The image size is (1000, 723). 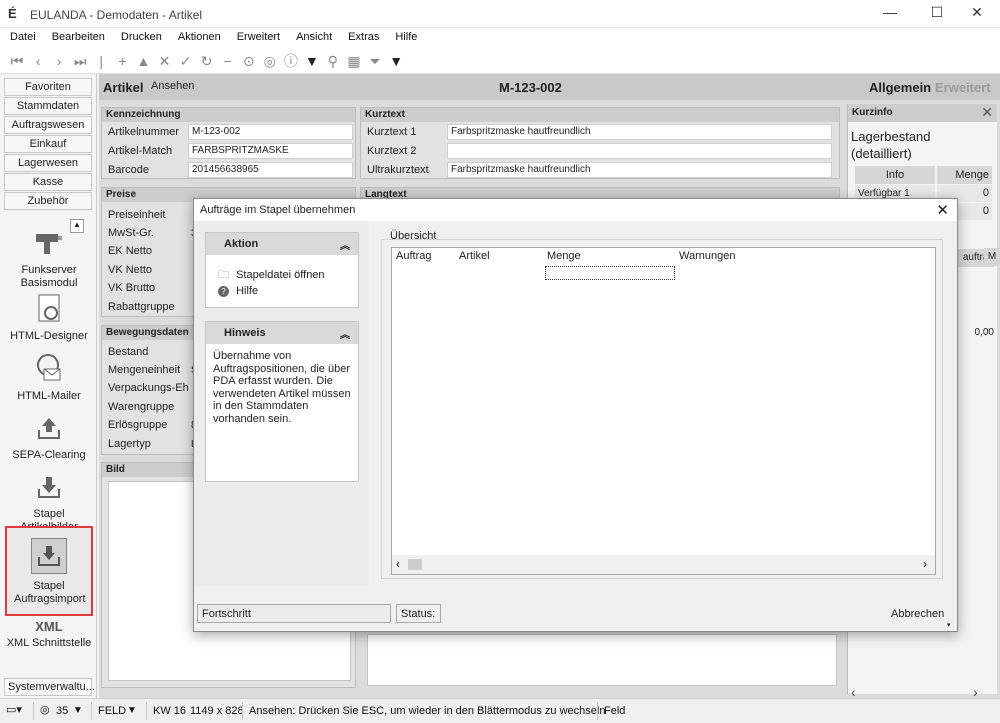 What do you see at coordinates (639, 132) in the screenshot?
I see `kurztext1-field: Farbspritzmaske hautfreundlich` at bounding box center [639, 132].